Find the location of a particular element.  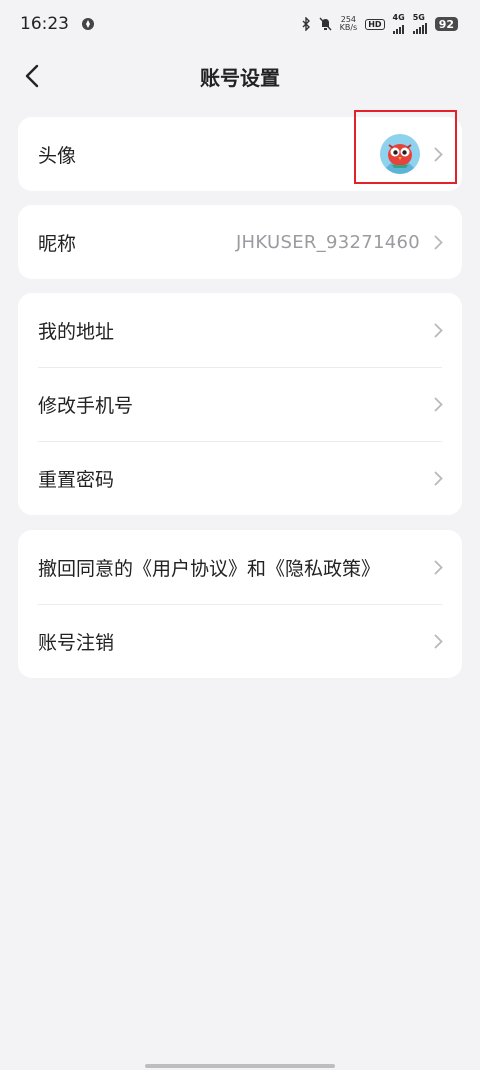

network-speed: 254 KB/s is located at coordinates (348, 23).